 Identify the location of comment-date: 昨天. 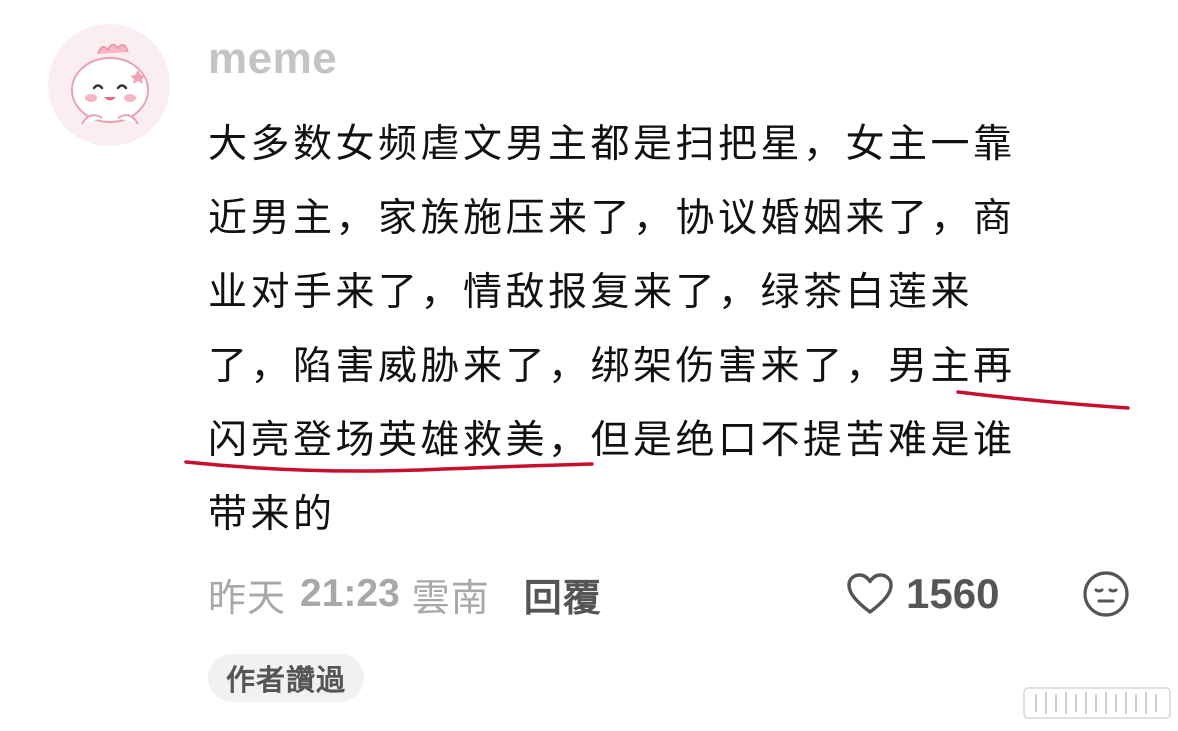
(247, 597).